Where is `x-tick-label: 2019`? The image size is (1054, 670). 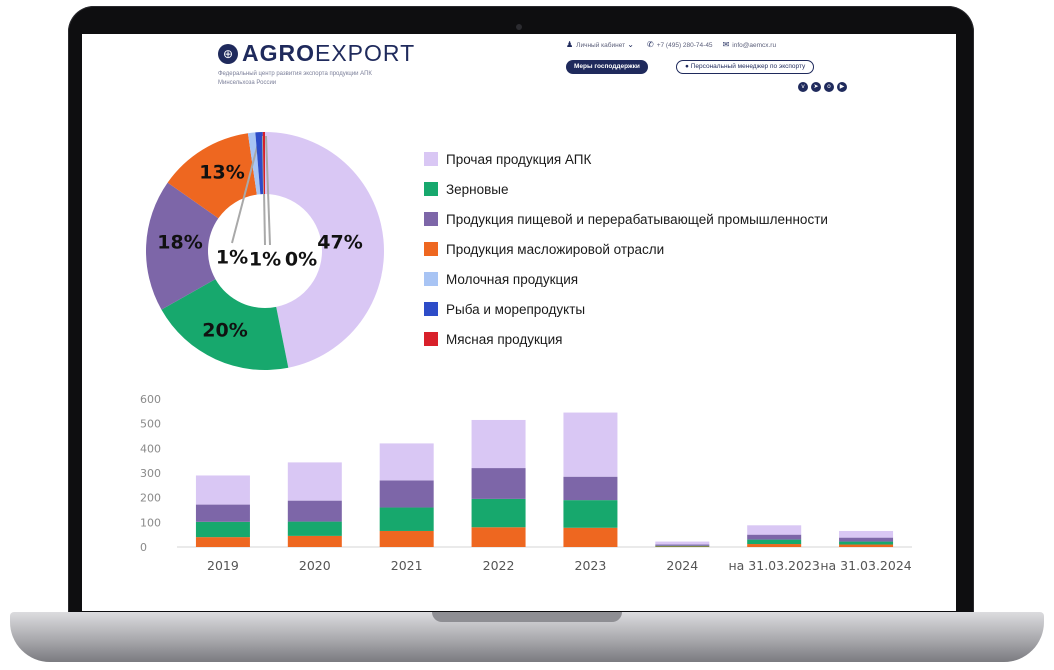 x-tick-label: 2019 is located at coordinates (223, 565).